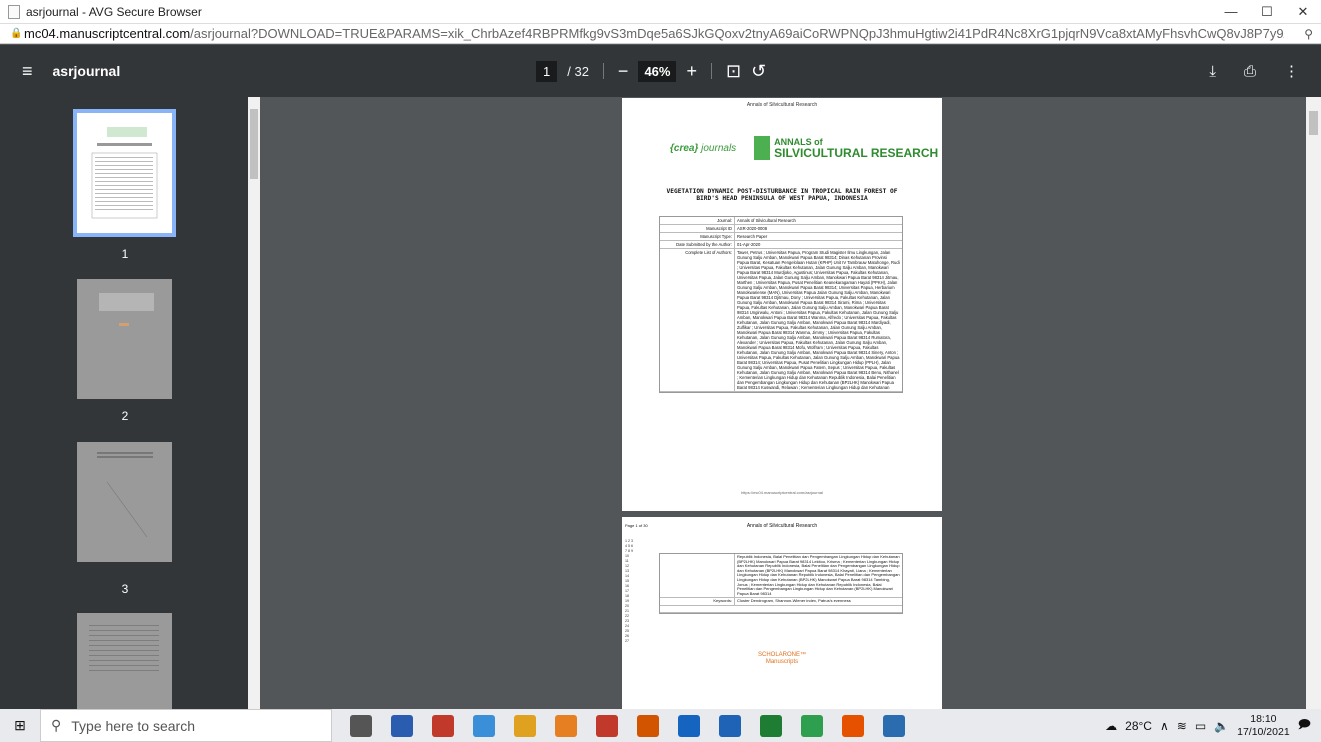  I want to click on network-icon: ≋, so click(1182, 726).